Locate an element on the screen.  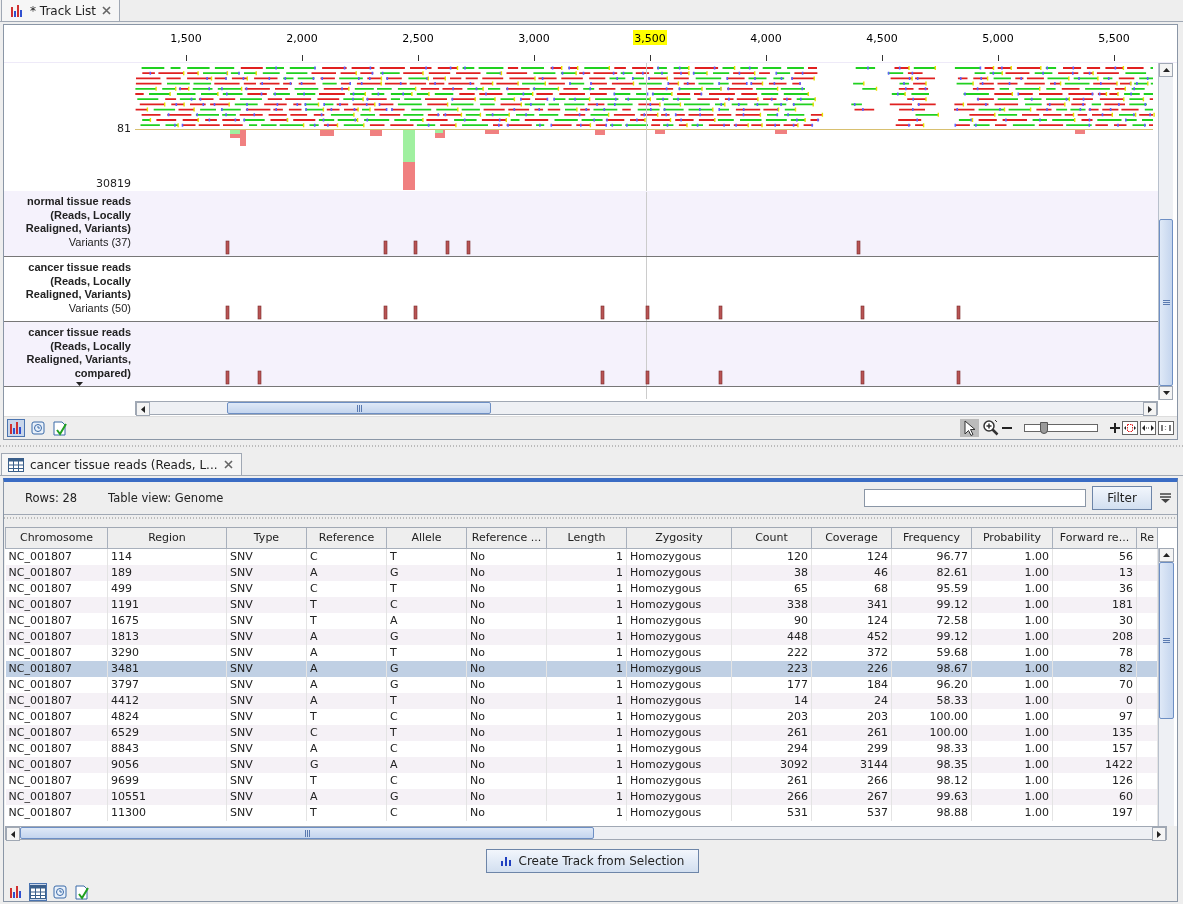
annotations-icon is located at coordinates (60, 428).